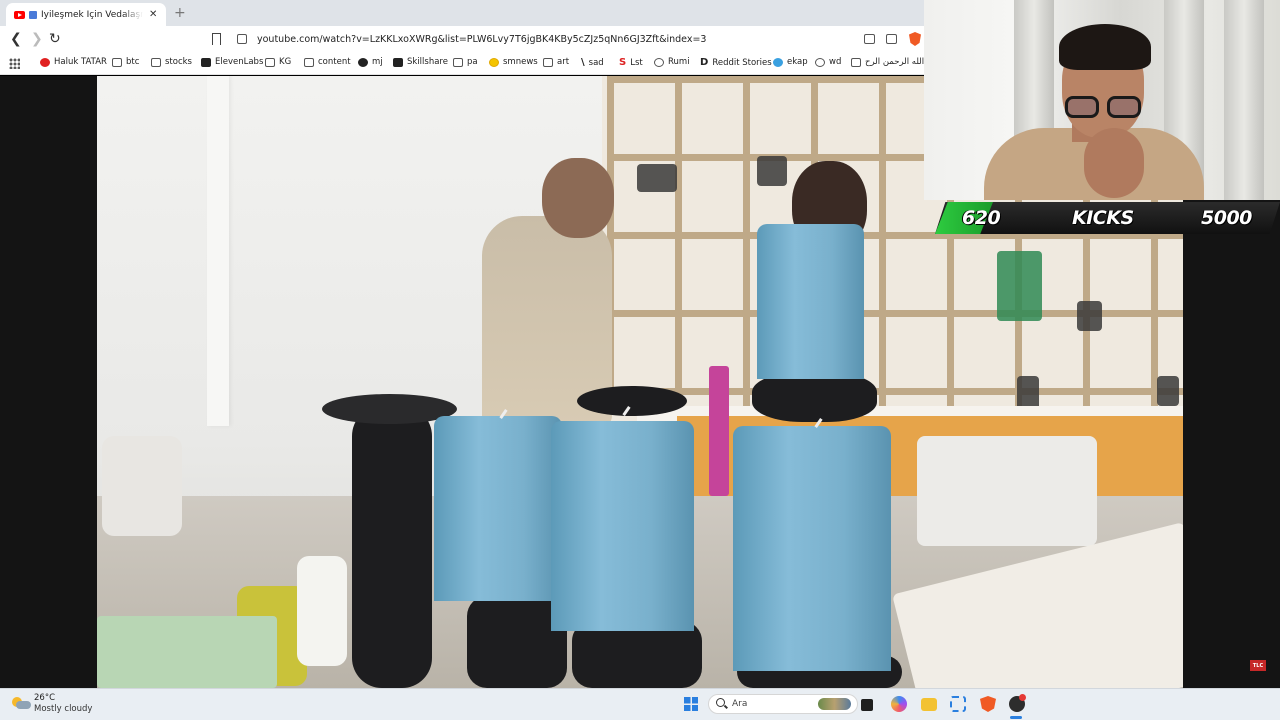  I want to click on weather-cloudy-icon, so click(21, 703).